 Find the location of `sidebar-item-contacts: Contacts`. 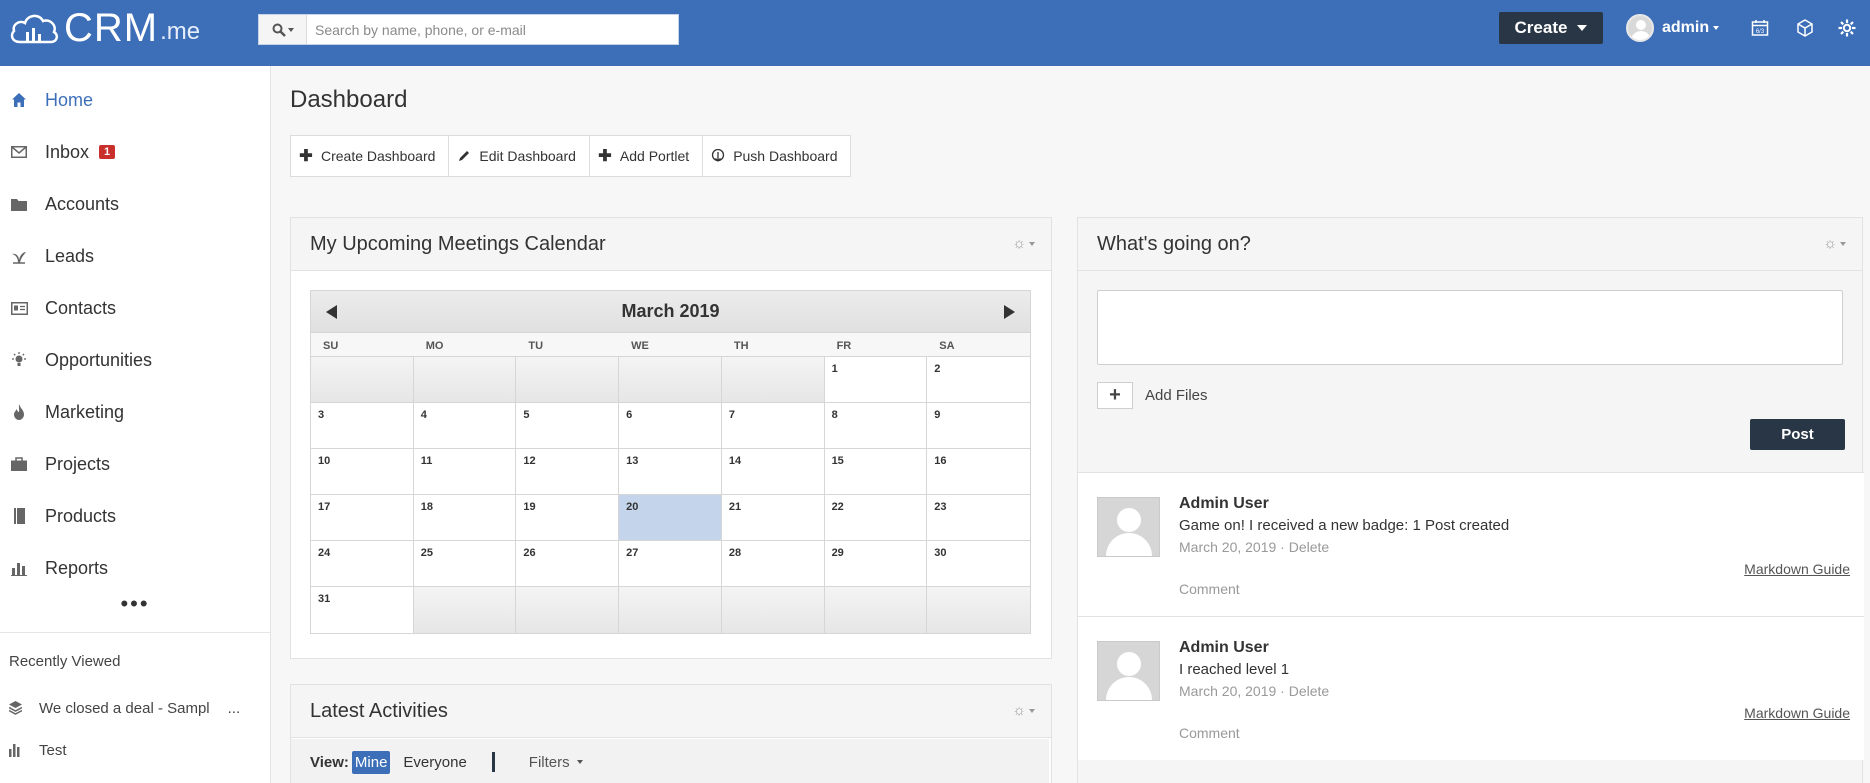

sidebar-item-contacts: Contacts is located at coordinates (135, 308).